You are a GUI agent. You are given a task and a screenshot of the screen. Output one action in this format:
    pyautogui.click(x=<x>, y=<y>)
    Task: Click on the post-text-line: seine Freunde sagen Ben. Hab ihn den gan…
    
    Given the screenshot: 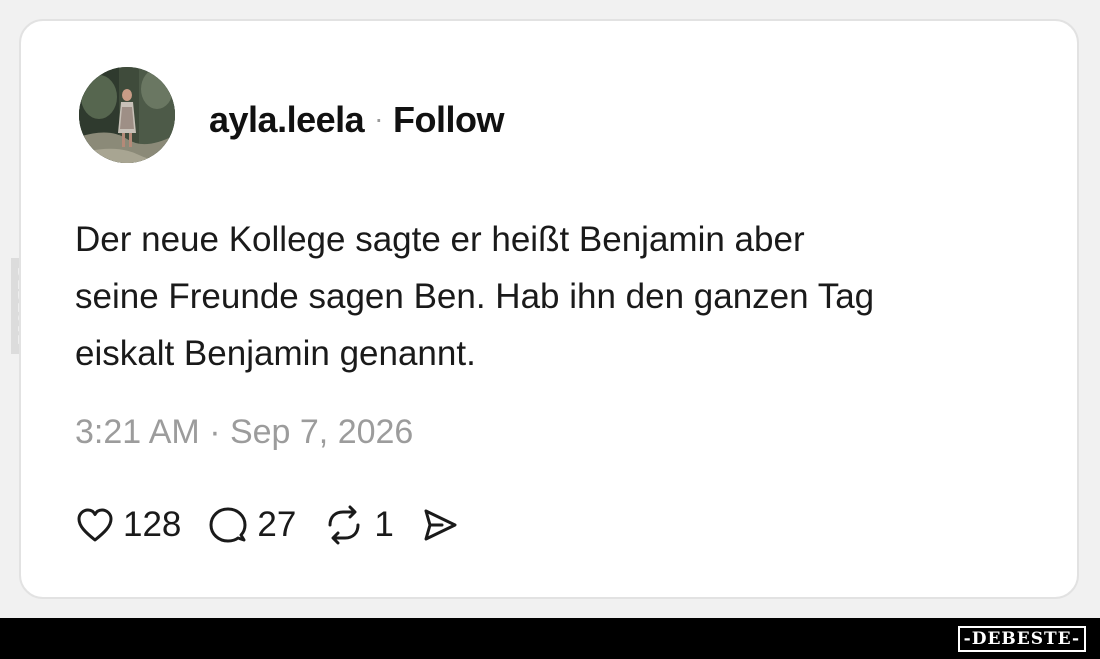 What is the action you would take?
    pyautogui.click(x=475, y=296)
    